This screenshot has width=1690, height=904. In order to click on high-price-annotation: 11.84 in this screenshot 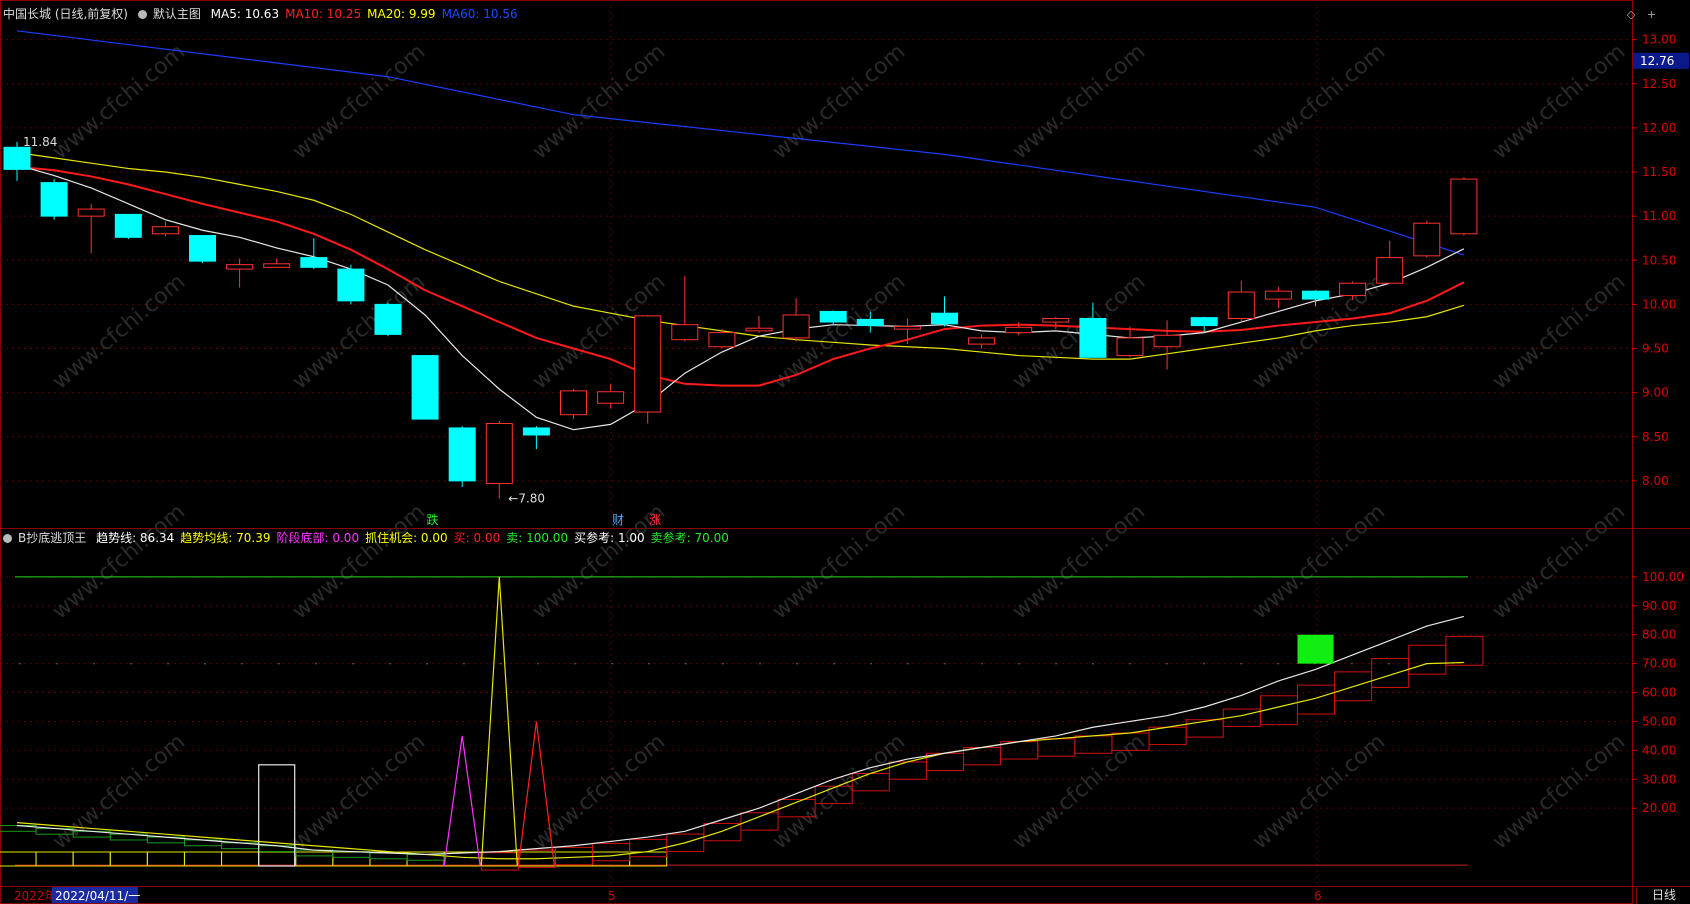, I will do `click(40, 142)`.